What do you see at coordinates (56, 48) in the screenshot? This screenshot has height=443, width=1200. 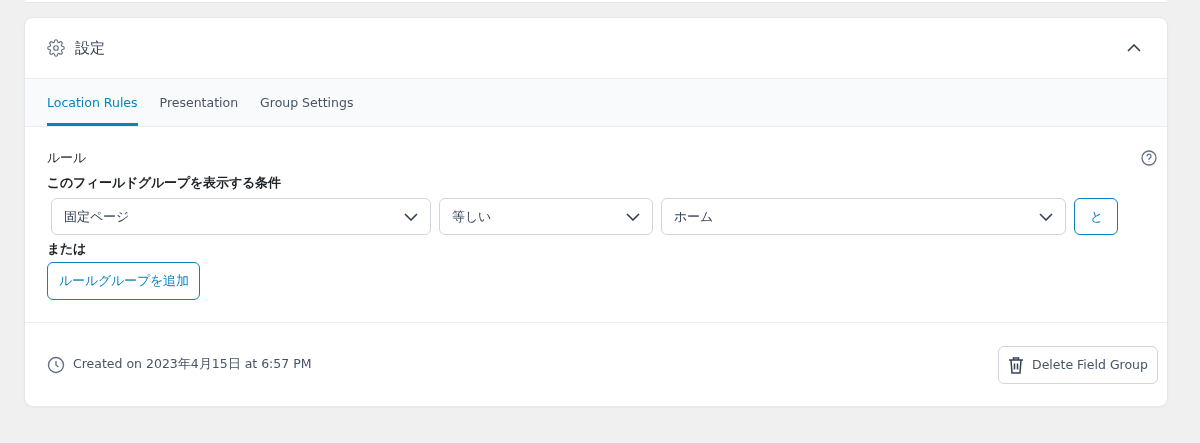 I see `settings-icon` at bounding box center [56, 48].